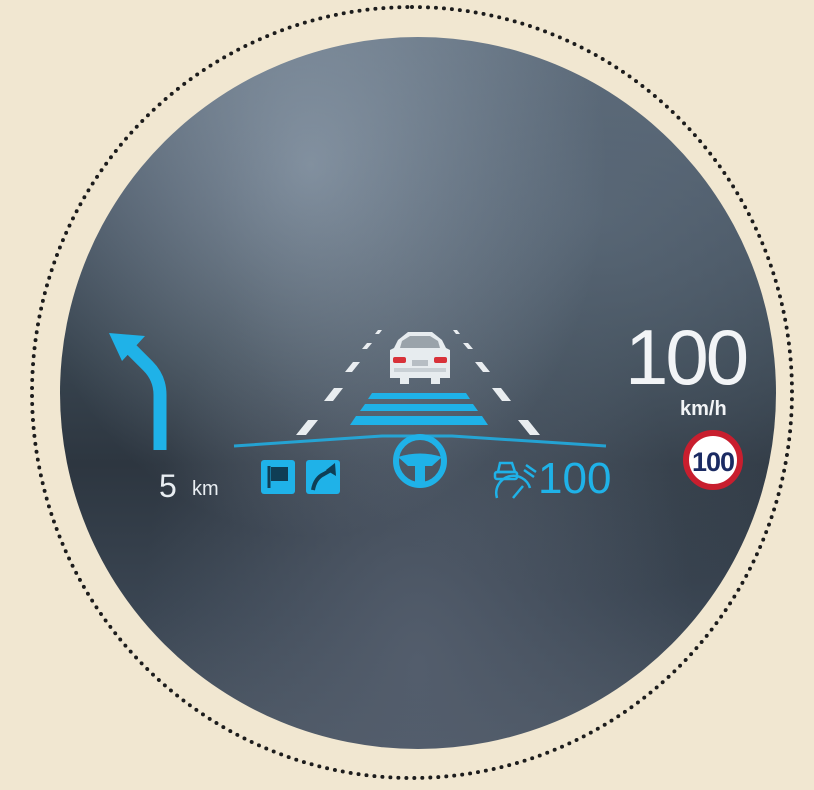  Describe the element at coordinates (515, 480) in the screenshot. I see `adaptive-cruise-gauge-icon` at that location.